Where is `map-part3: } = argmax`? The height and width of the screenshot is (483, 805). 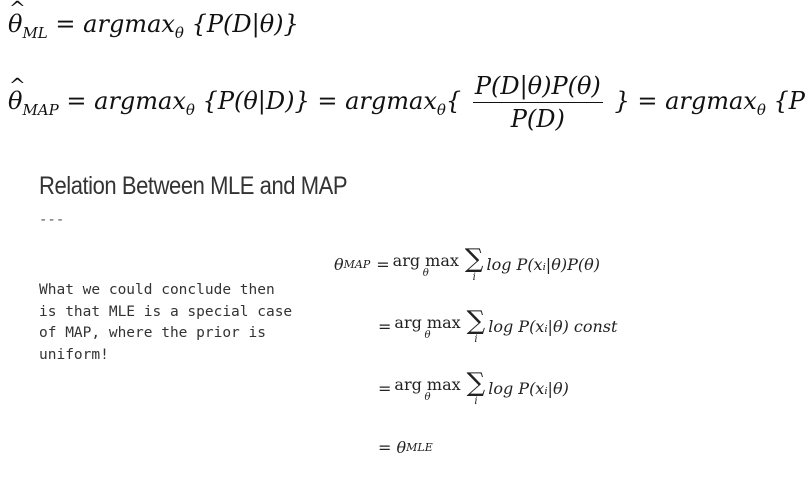 map-part3: } = argmax is located at coordinates (685, 101).